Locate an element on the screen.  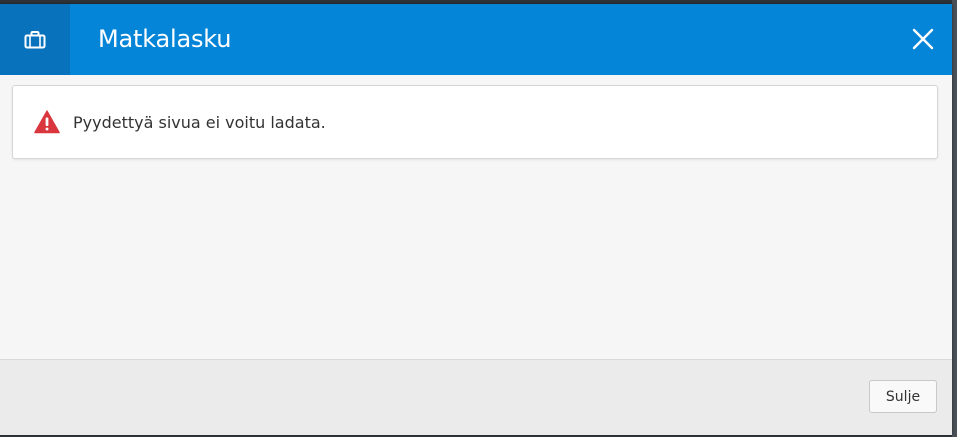
alert-message: Pyydettyä sivua ei voitu ladata. is located at coordinates (199, 122).